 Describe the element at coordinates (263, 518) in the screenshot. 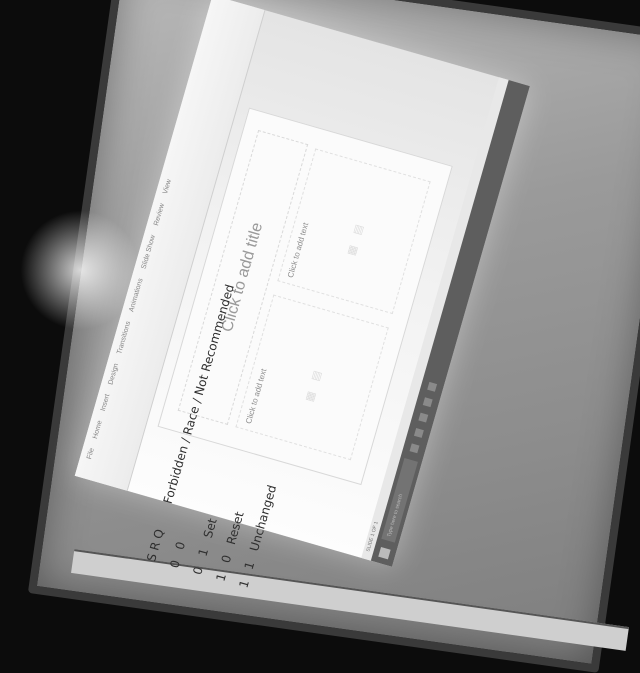

I see `row-text: Unchanged` at that location.